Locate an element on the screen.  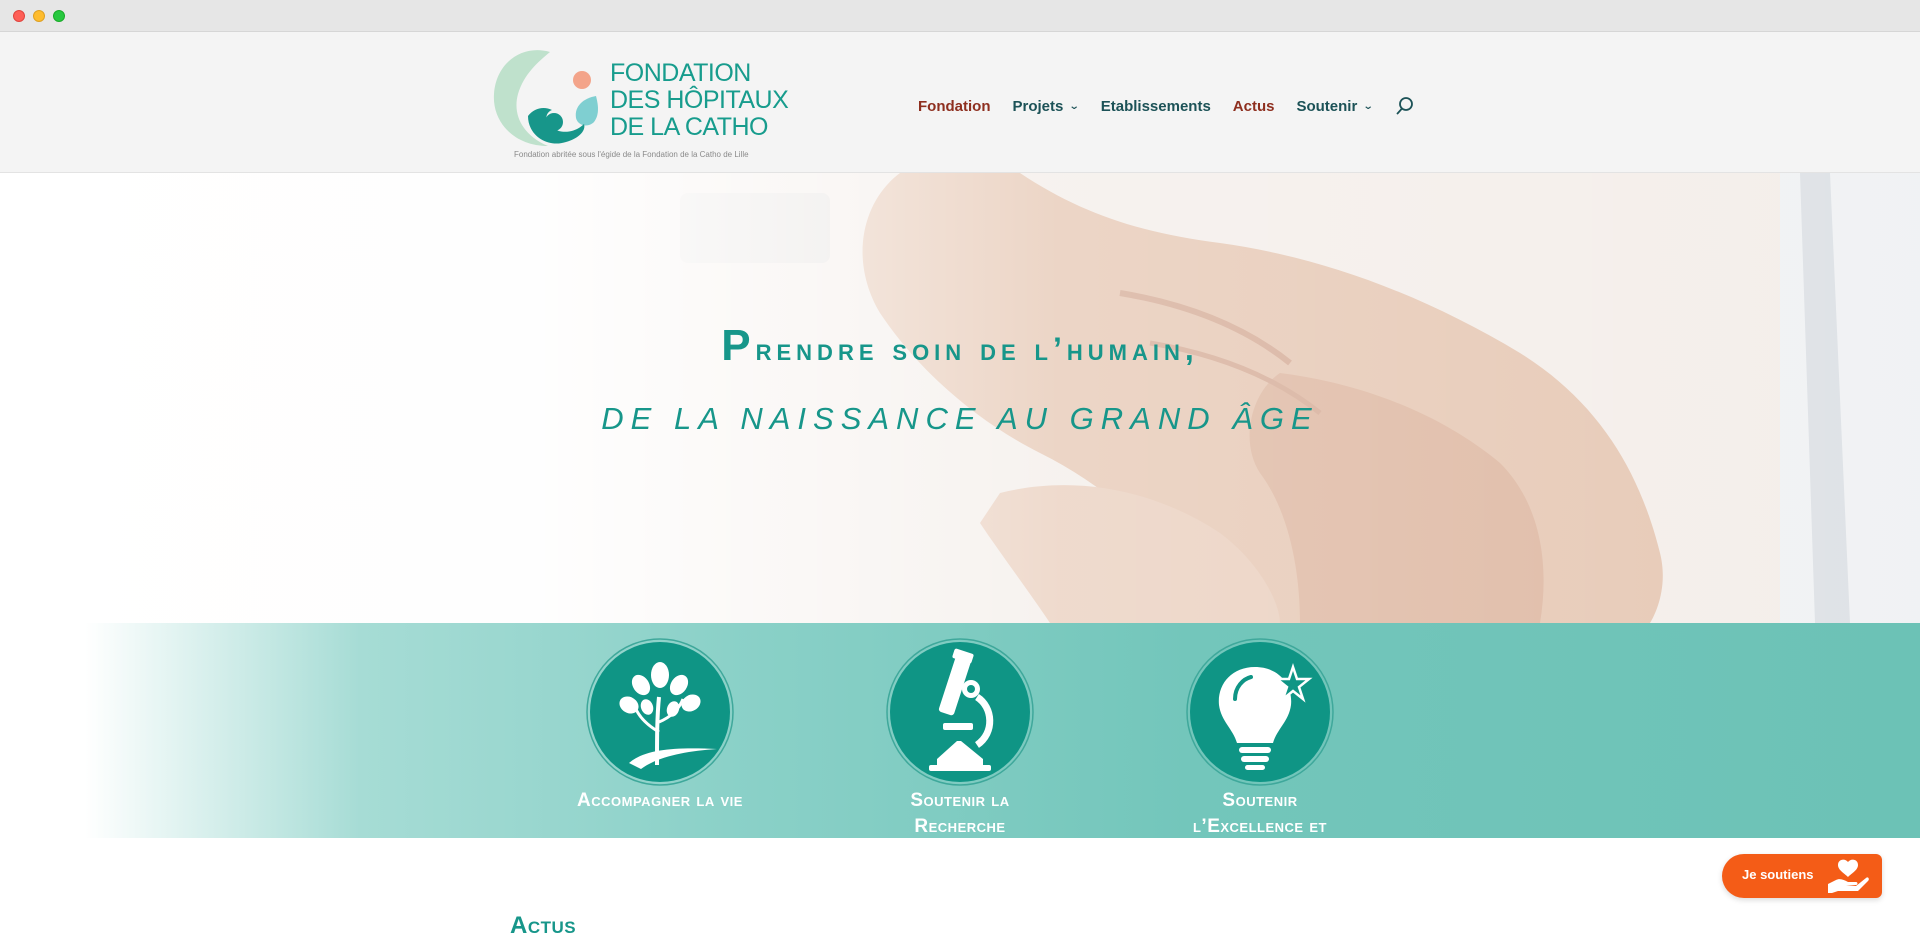
nav-item-projets: Projets ⌄ is located at coordinates (1046, 106).